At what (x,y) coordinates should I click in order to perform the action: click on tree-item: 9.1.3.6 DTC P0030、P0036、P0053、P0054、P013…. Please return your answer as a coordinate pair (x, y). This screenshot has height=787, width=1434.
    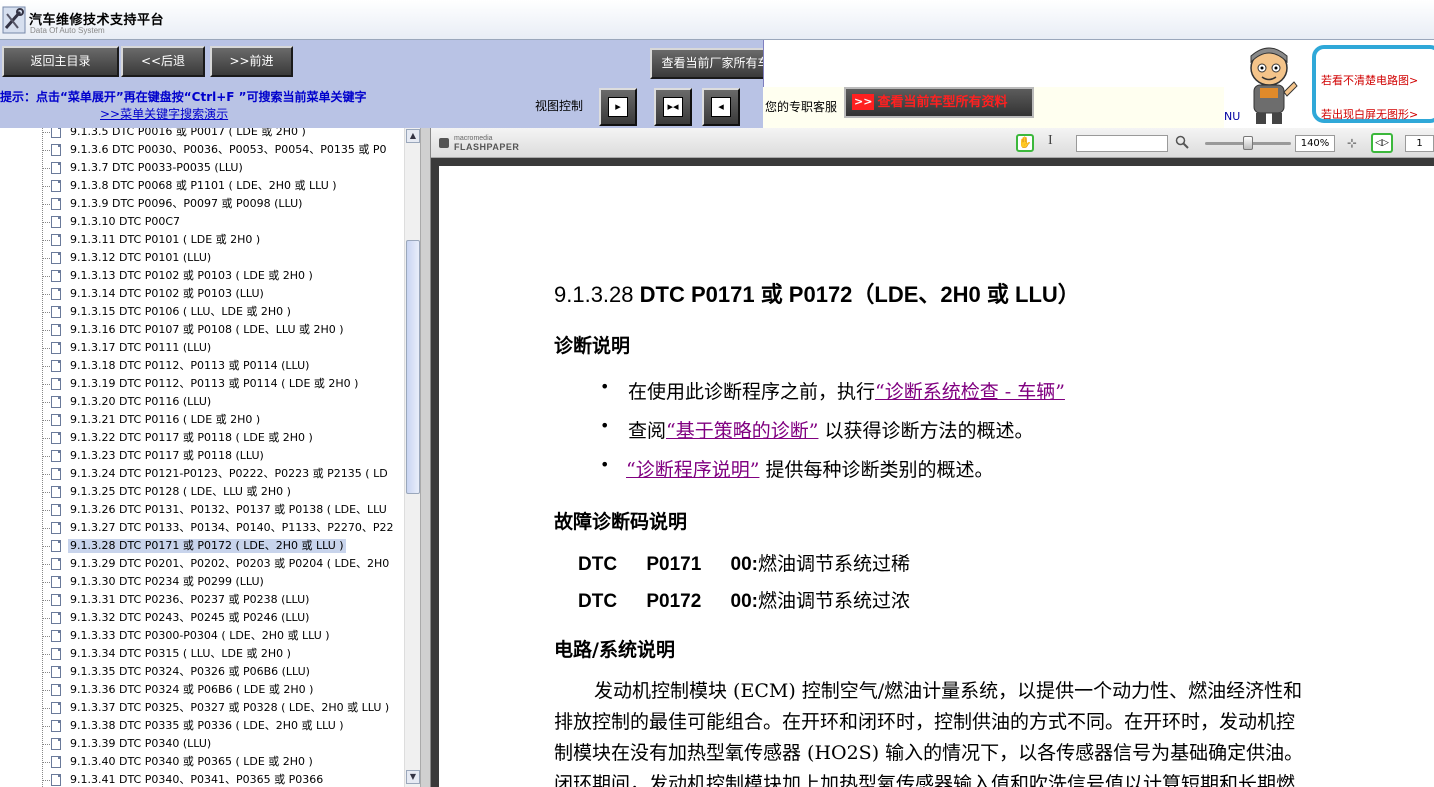
    Looking at the image, I should click on (222, 150).